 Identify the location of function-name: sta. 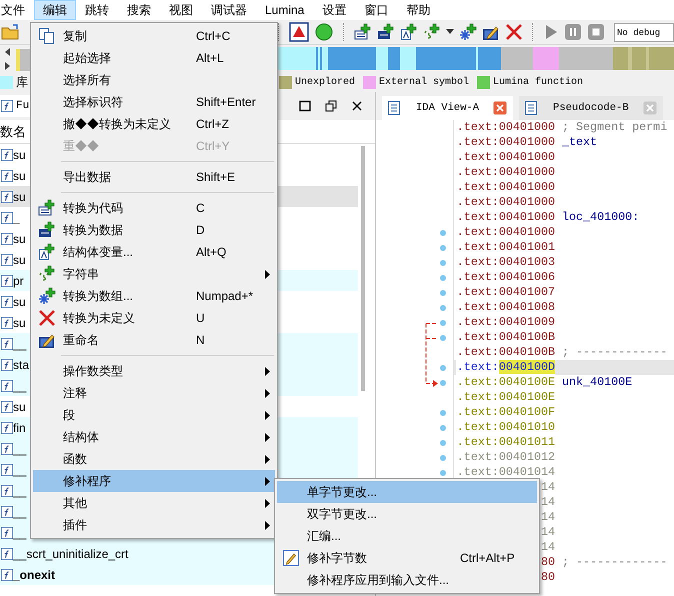
(21, 365).